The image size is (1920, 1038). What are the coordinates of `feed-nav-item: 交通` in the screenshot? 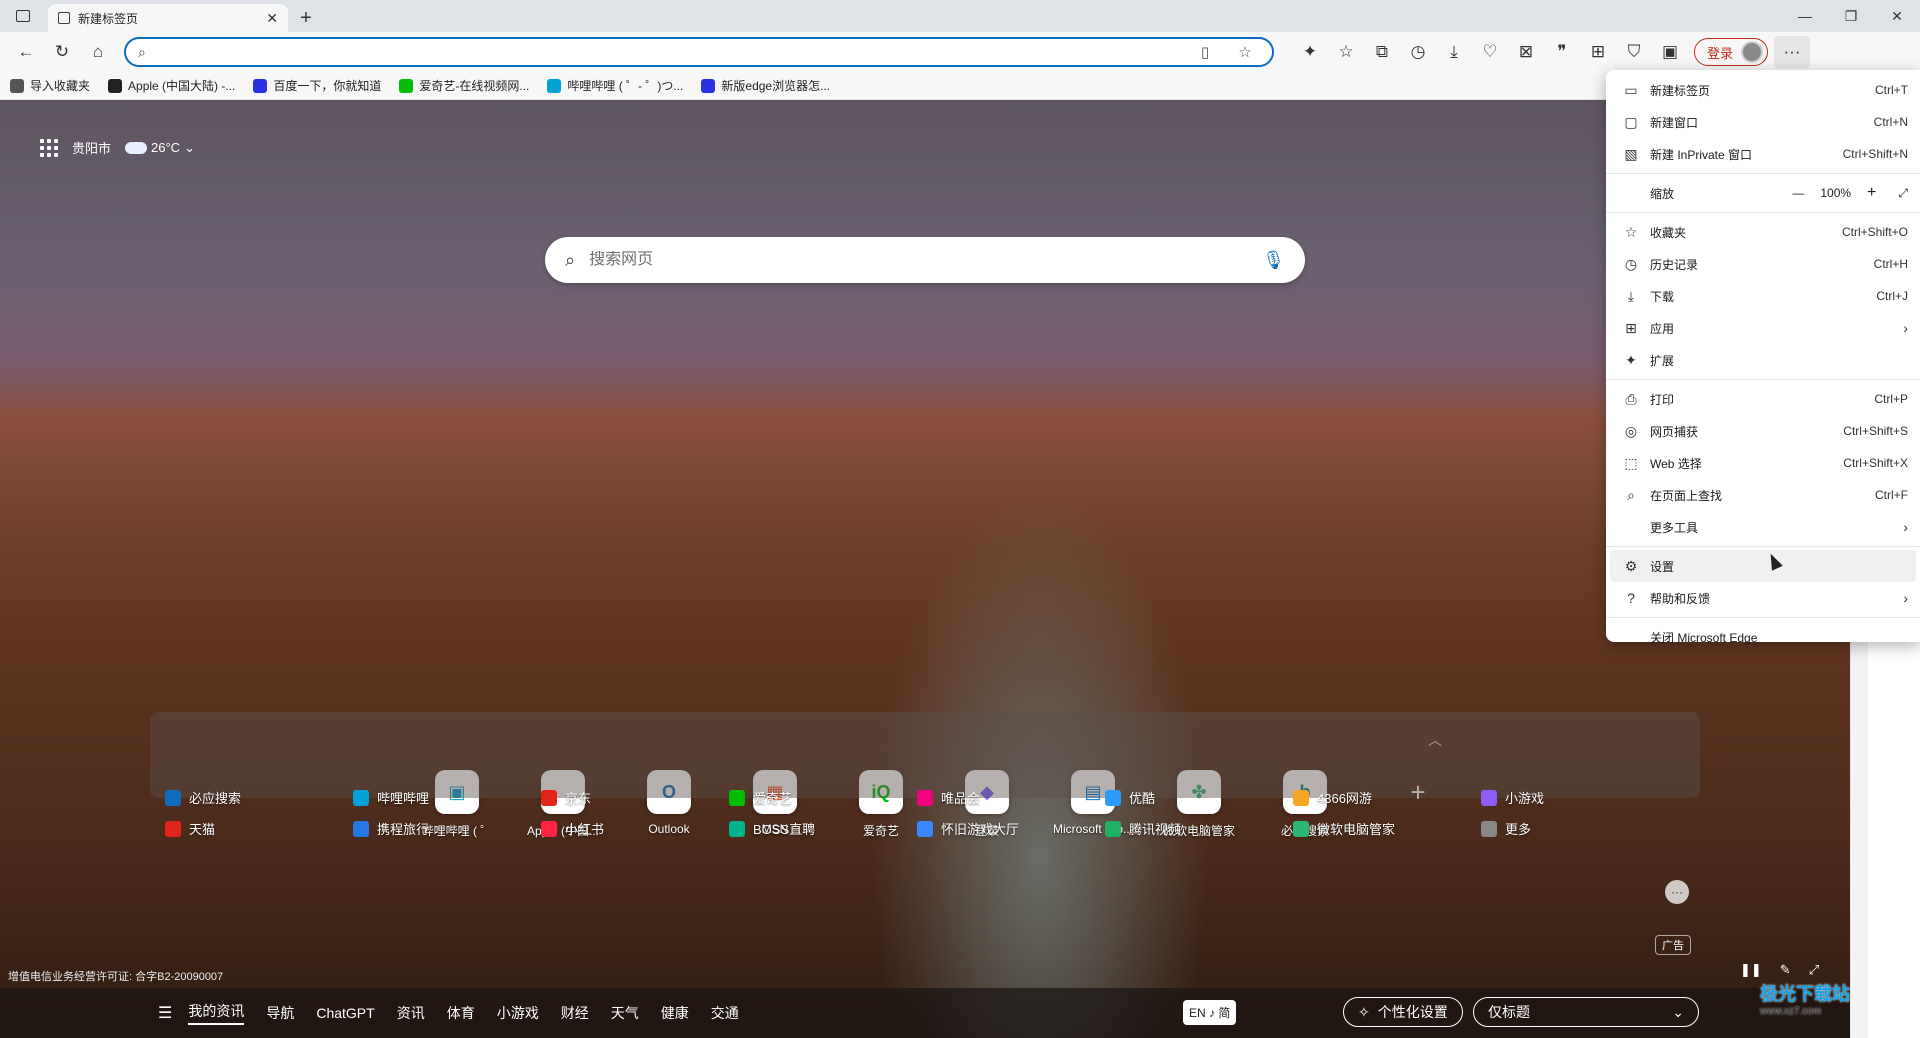 It's located at (725, 1013).